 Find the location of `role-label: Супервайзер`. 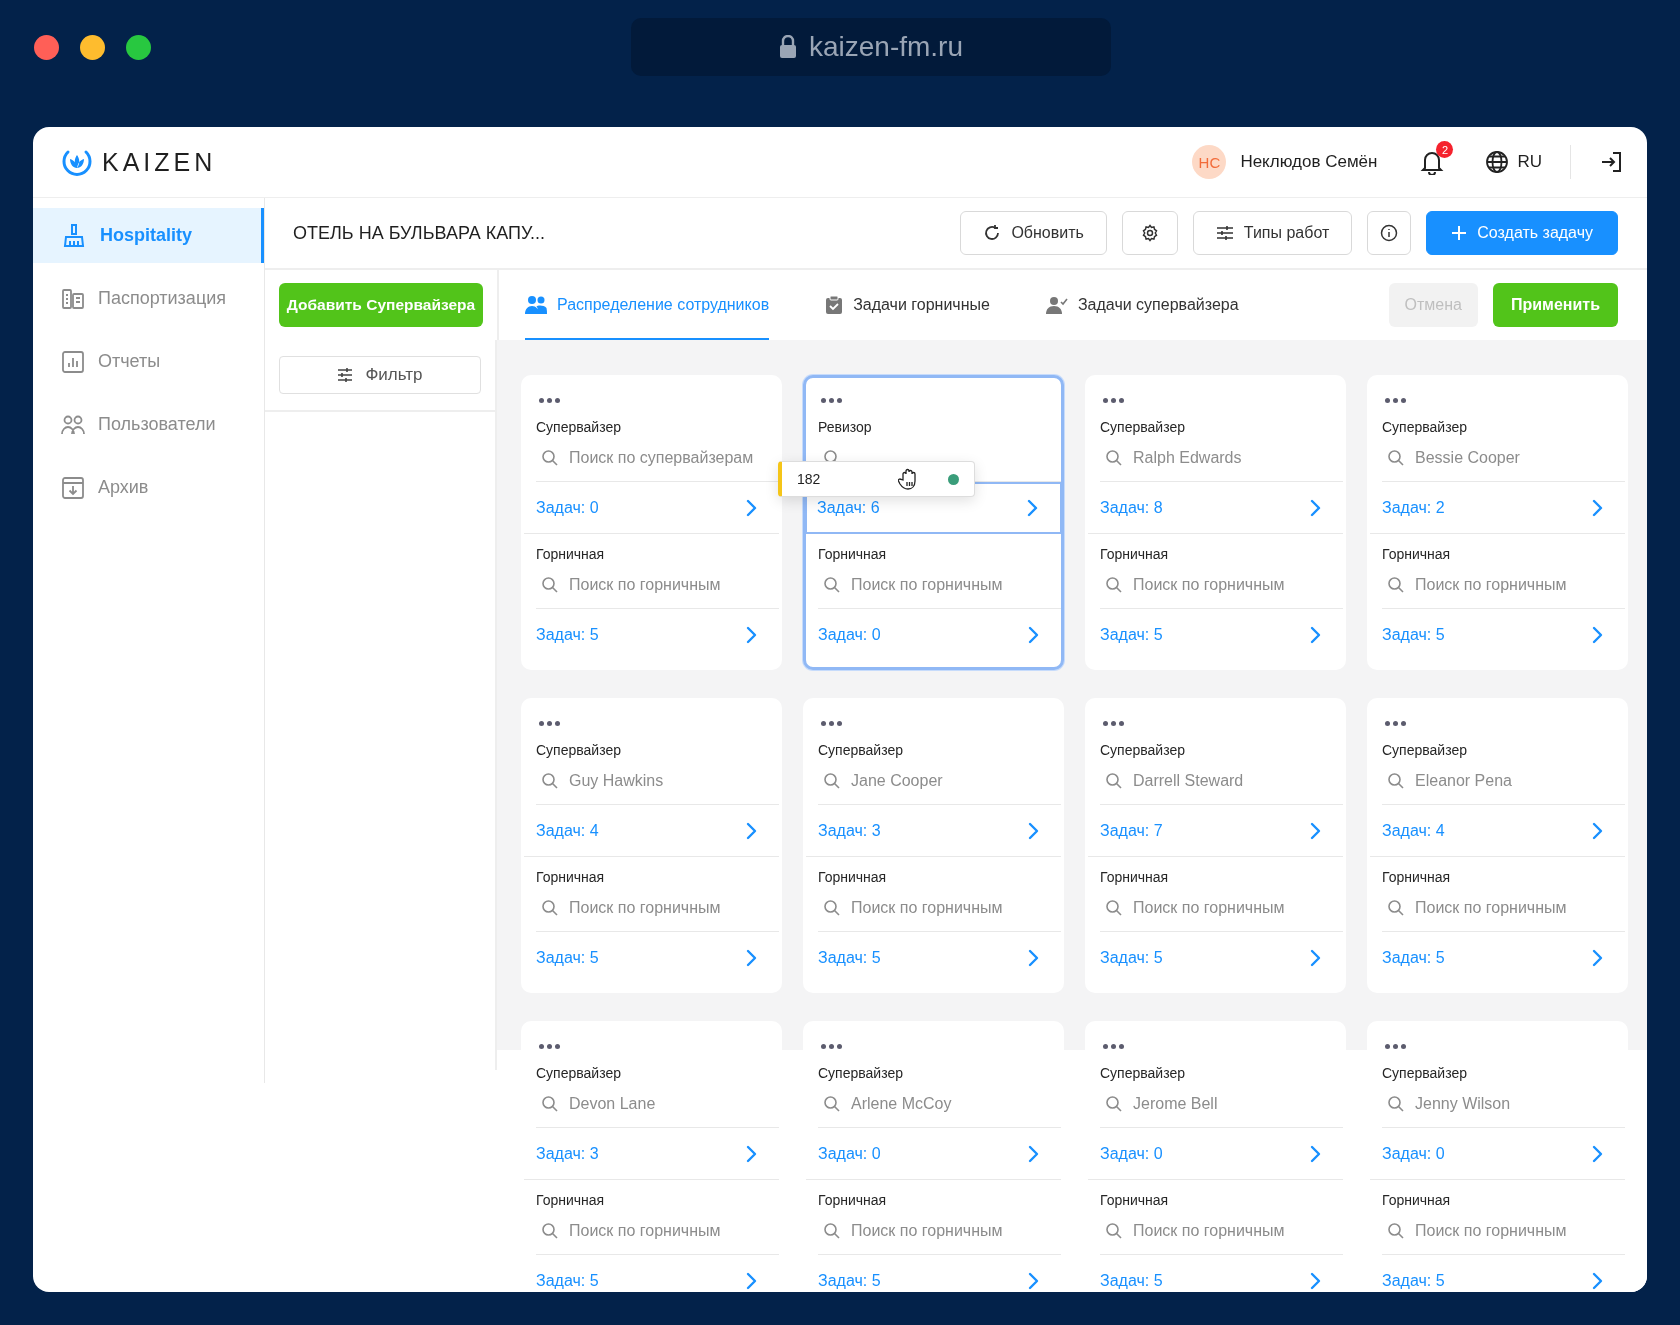

role-label: Супервайзер is located at coordinates (1424, 1073).